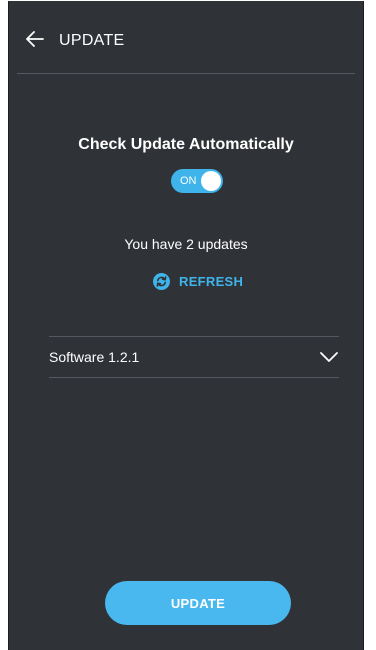 The width and height of the screenshot is (376, 650). I want to click on software-divider-bottom, so click(194, 377).